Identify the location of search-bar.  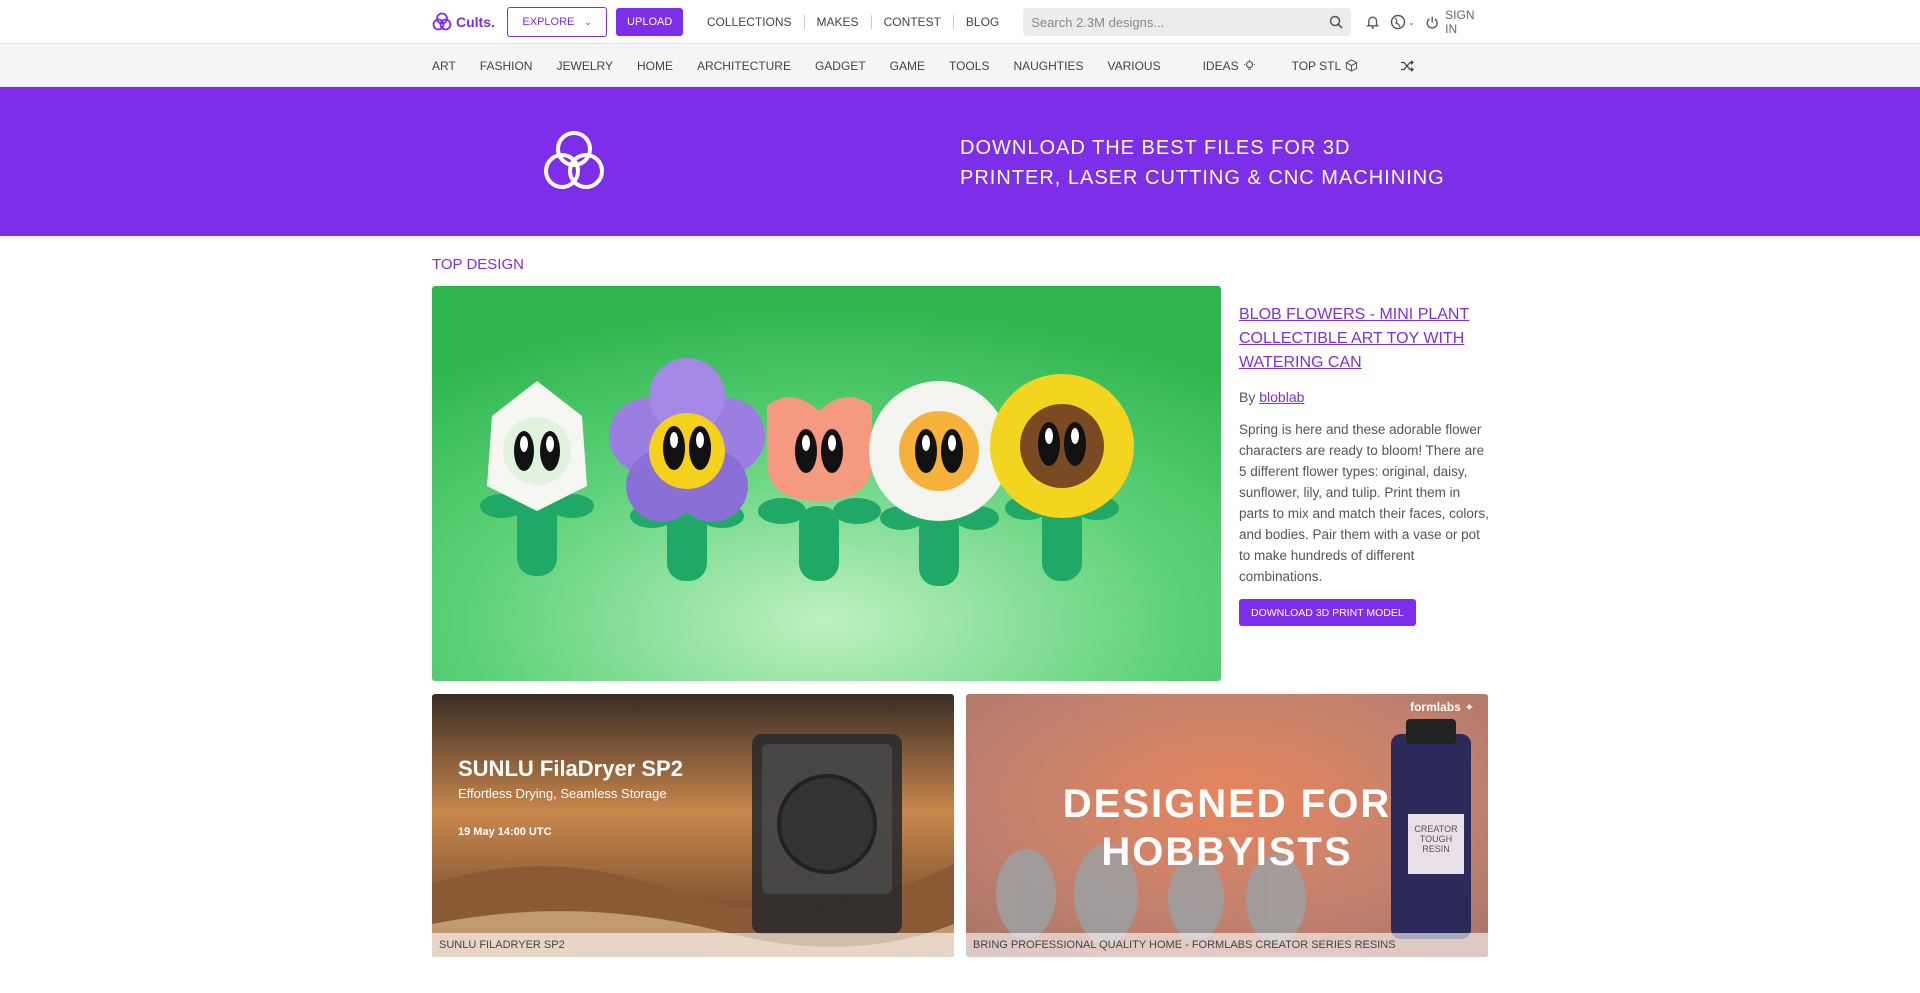
(1187, 22).